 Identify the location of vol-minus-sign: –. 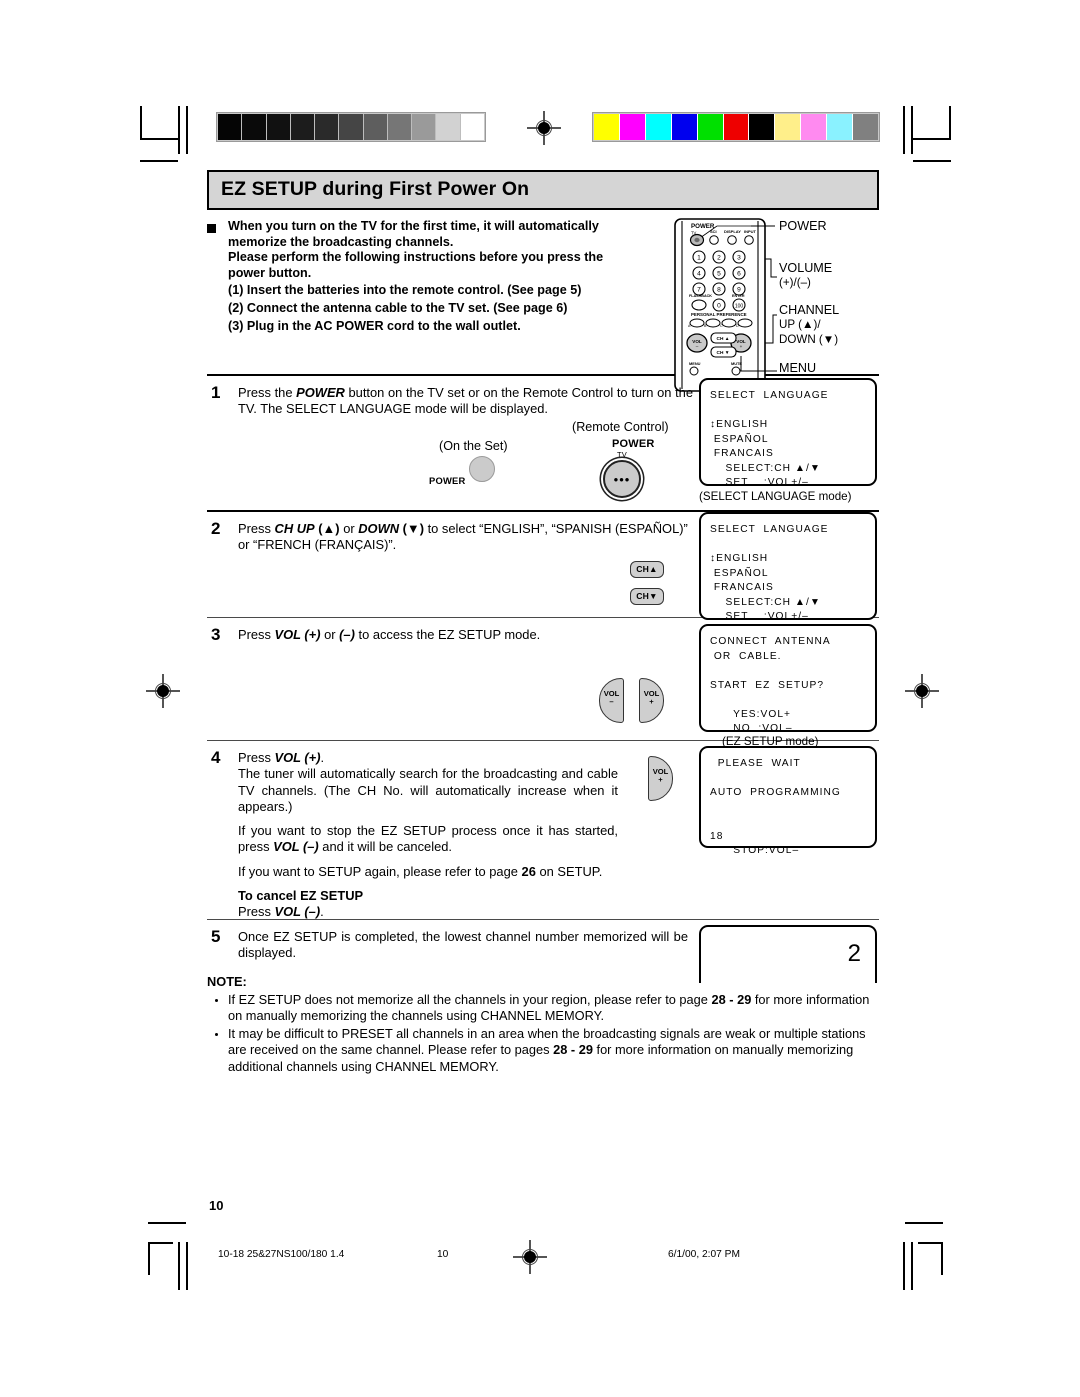
(611, 701).